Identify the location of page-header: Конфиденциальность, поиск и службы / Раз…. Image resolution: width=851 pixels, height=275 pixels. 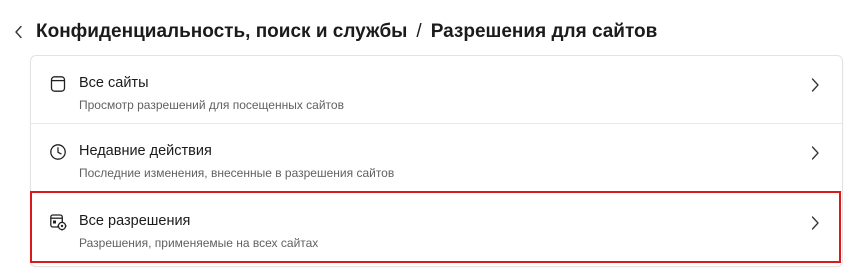
(425, 32).